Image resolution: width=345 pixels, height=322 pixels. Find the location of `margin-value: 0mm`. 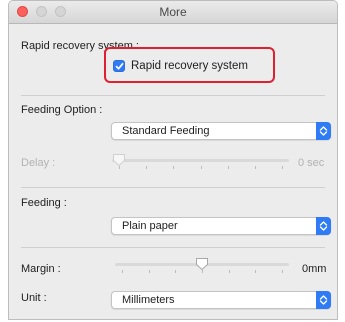

margin-value: 0mm is located at coordinates (314, 269).